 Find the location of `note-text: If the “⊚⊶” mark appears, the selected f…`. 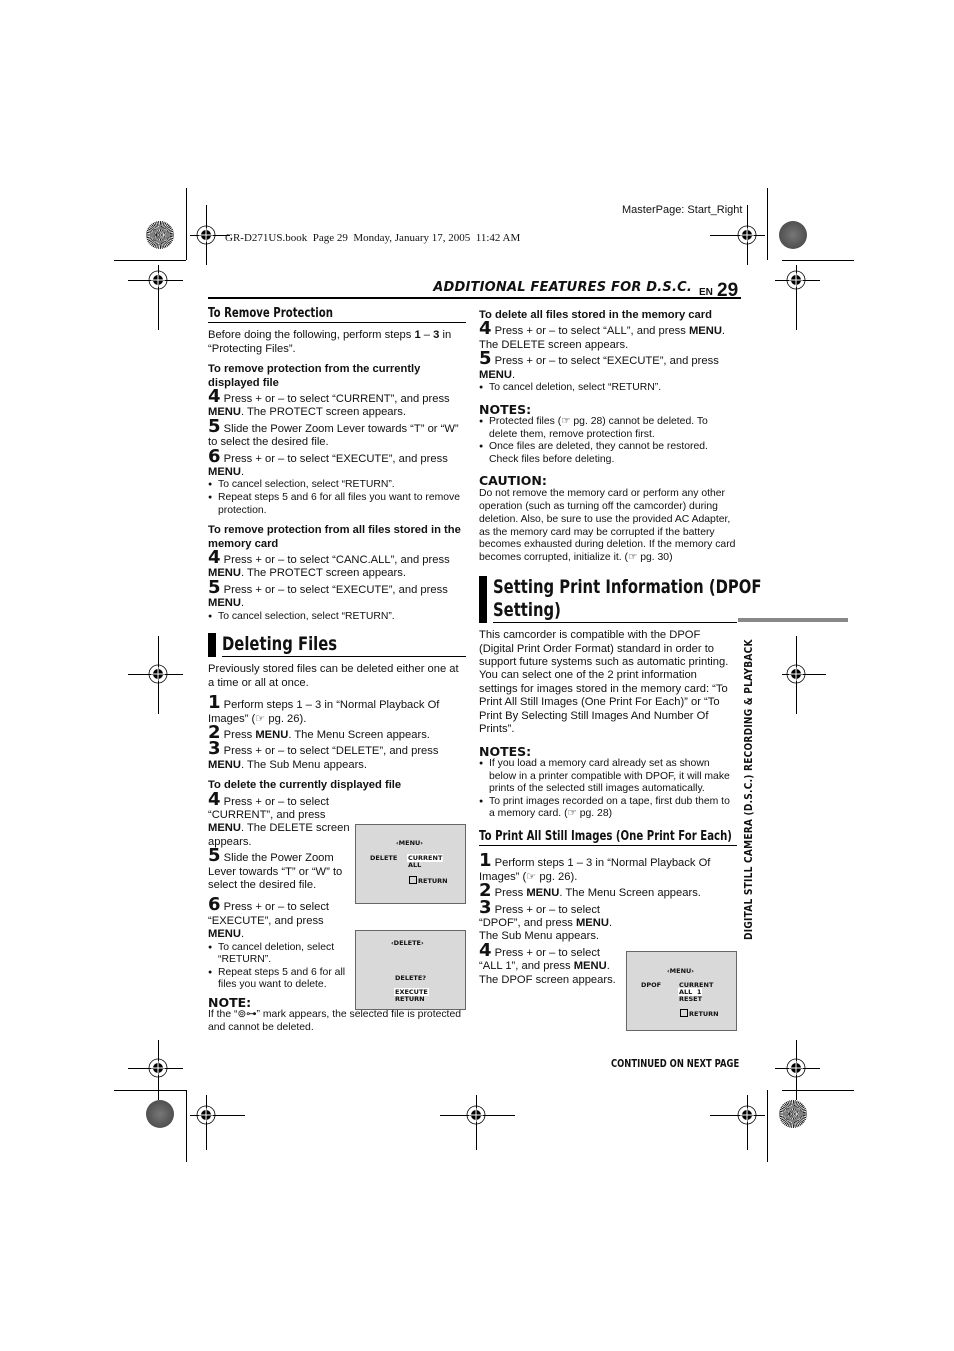

note-text: If the “⊚⊶” mark appears, the selected f… is located at coordinates (334, 1021).